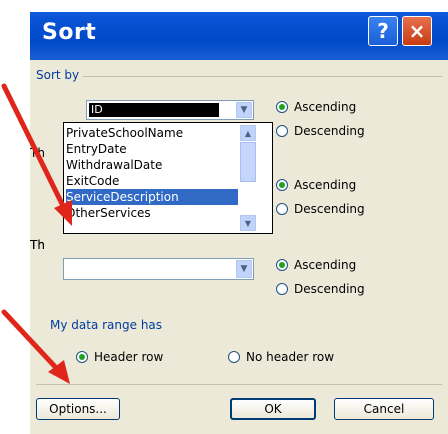  What do you see at coordinates (36, 154) in the screenshot?
I see `annotation-arrow-field-list` at bounding box center [36, 154].